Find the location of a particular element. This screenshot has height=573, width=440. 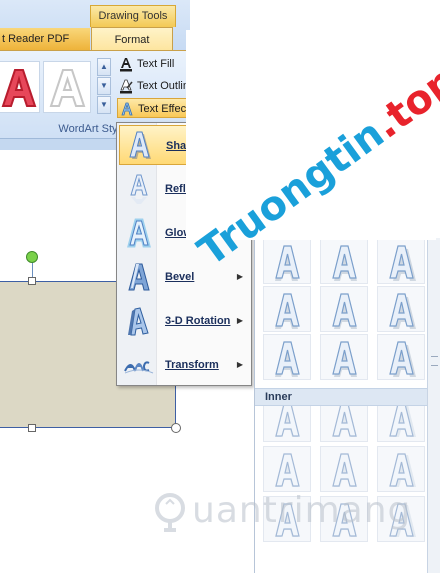

menu-item-3d-rotation: 3-D Rotation ▶ is located at coordinates (184, 321).